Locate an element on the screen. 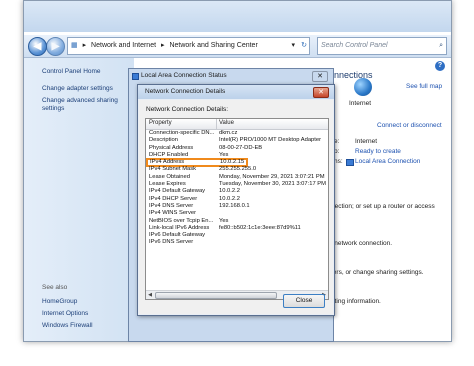 The height and width of the screenshot is (366, 474). sidebar-control-panel-home: Control Panel Home is located at coordinates (71, 72).